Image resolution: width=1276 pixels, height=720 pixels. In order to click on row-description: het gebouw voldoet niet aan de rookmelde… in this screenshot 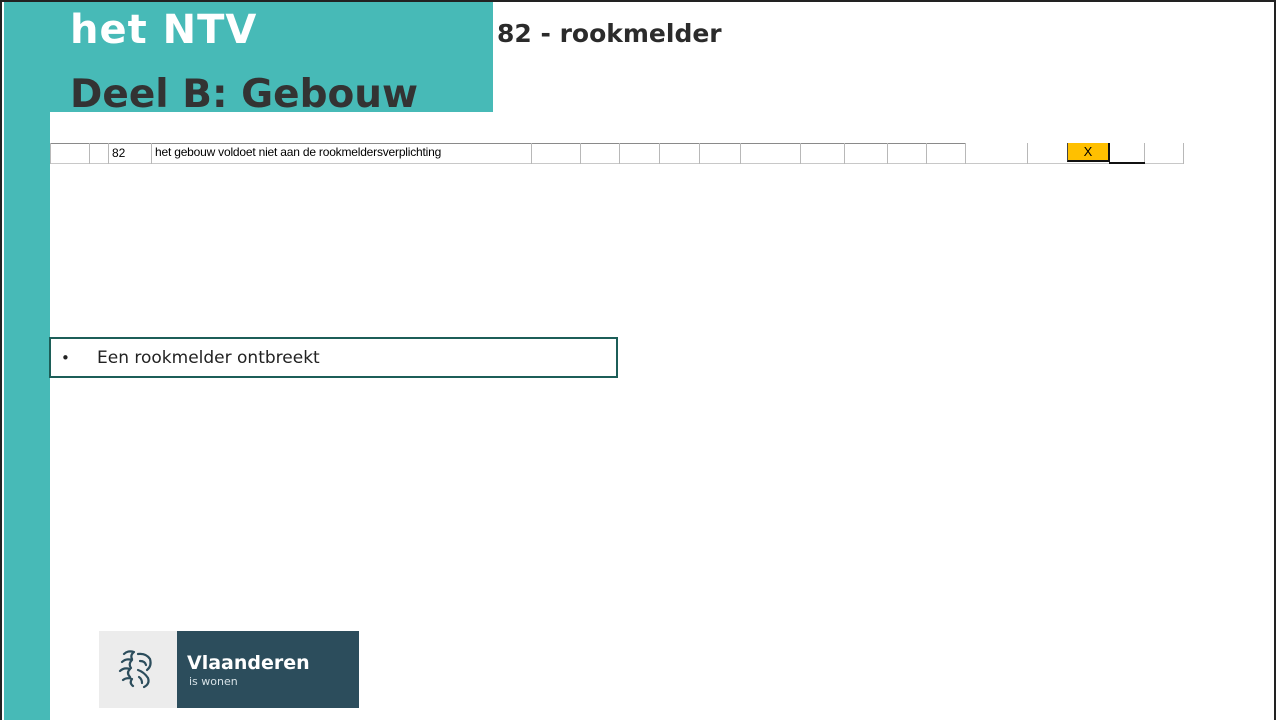, I will do `click(298, 152)`.